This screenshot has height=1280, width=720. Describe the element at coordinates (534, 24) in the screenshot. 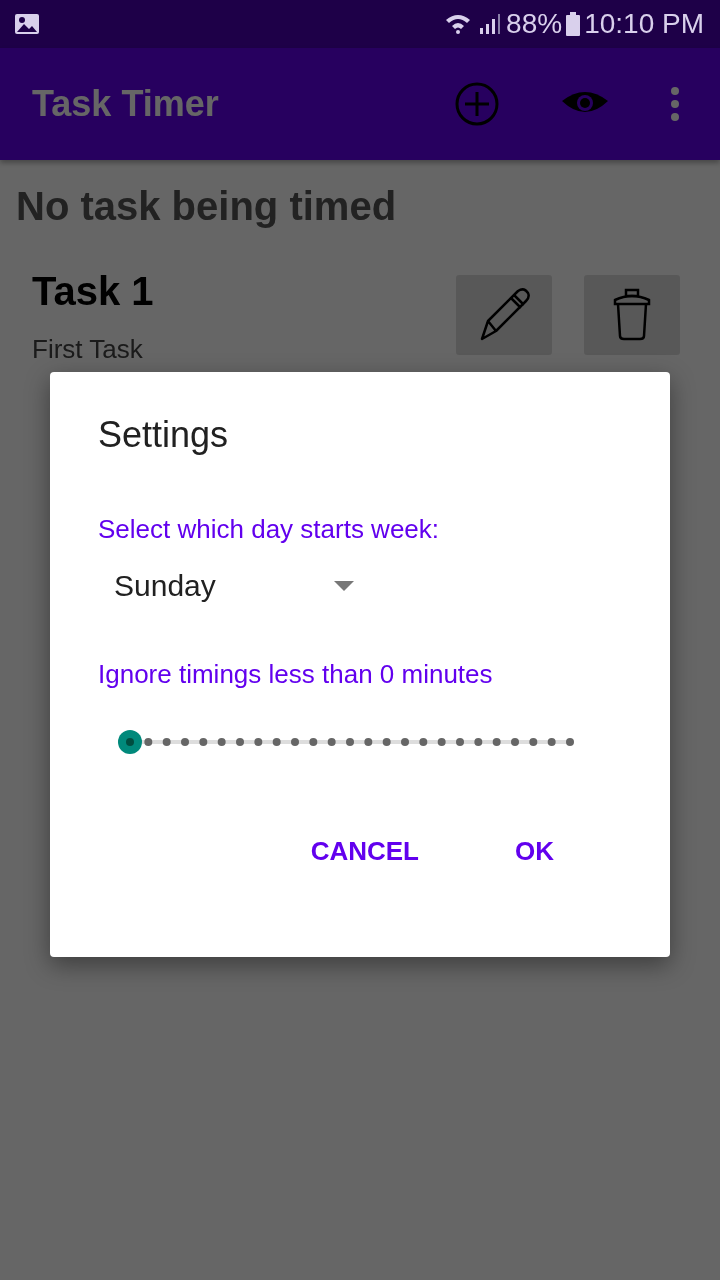

I see `battery-percent: 88%` at that location.